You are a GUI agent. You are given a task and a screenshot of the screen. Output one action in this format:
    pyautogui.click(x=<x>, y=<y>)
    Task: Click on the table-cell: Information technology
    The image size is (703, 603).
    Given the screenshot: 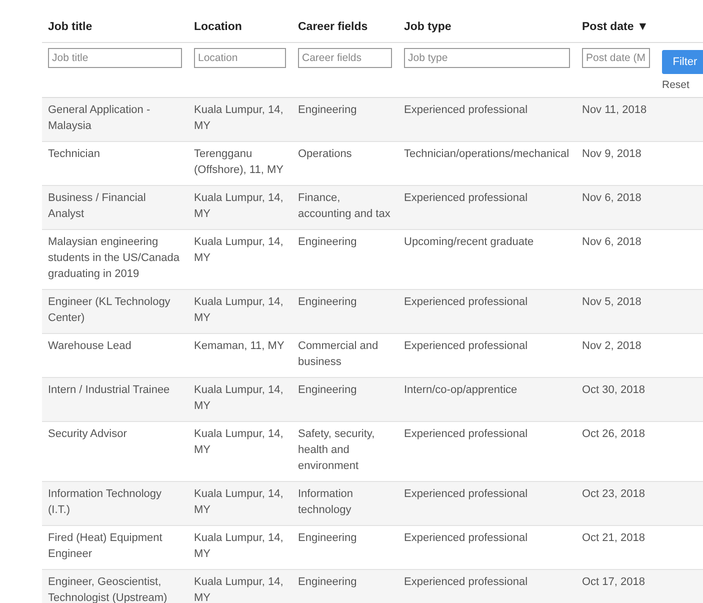 What is the action you would take?
    pyautogui.click(x=345, y=504)
    